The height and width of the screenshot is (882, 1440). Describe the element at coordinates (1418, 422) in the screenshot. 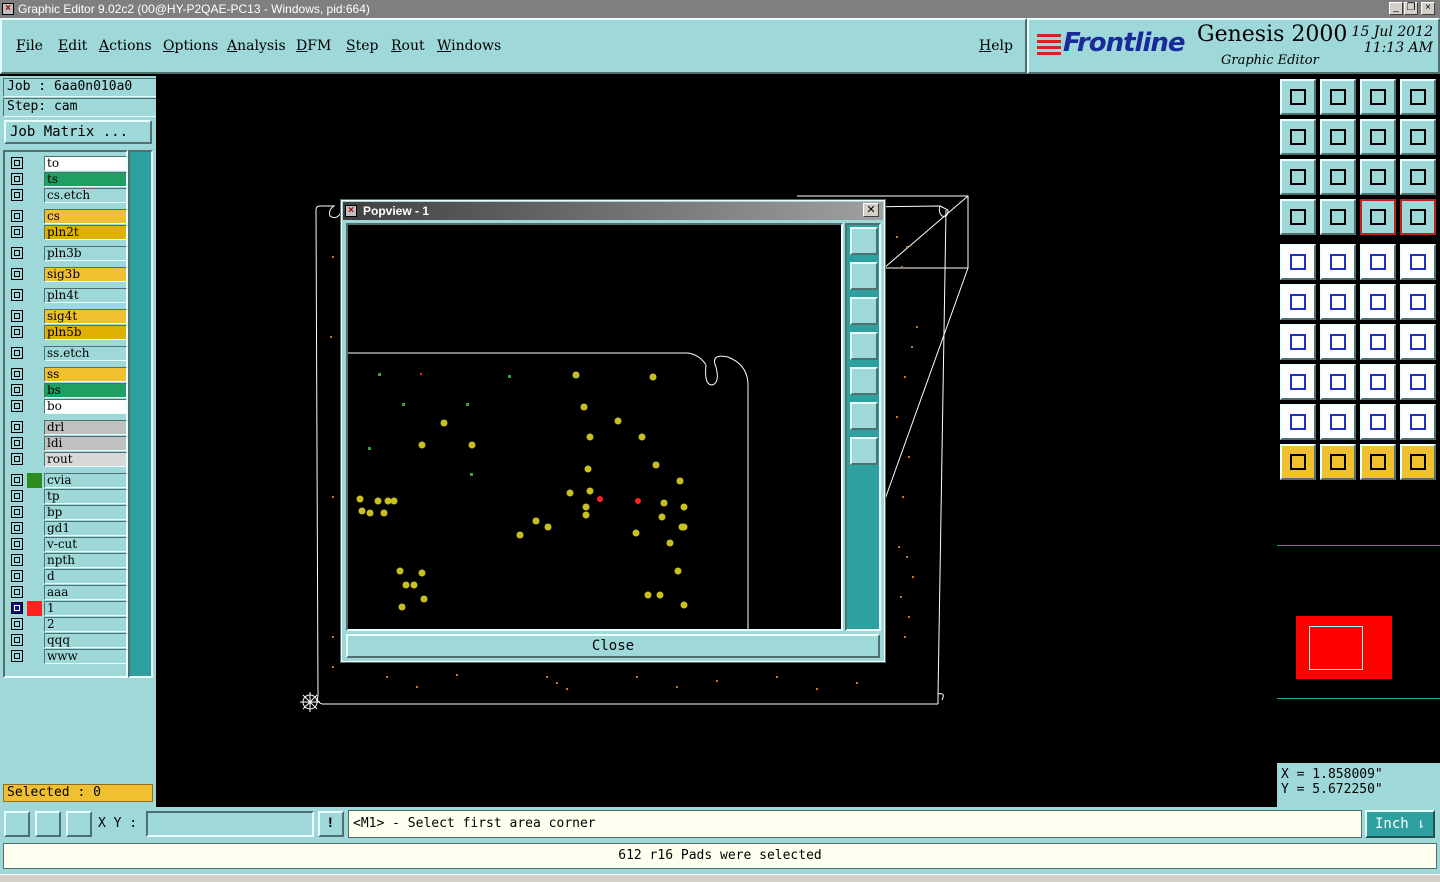

I see `triangle-cut-icon` at that location.